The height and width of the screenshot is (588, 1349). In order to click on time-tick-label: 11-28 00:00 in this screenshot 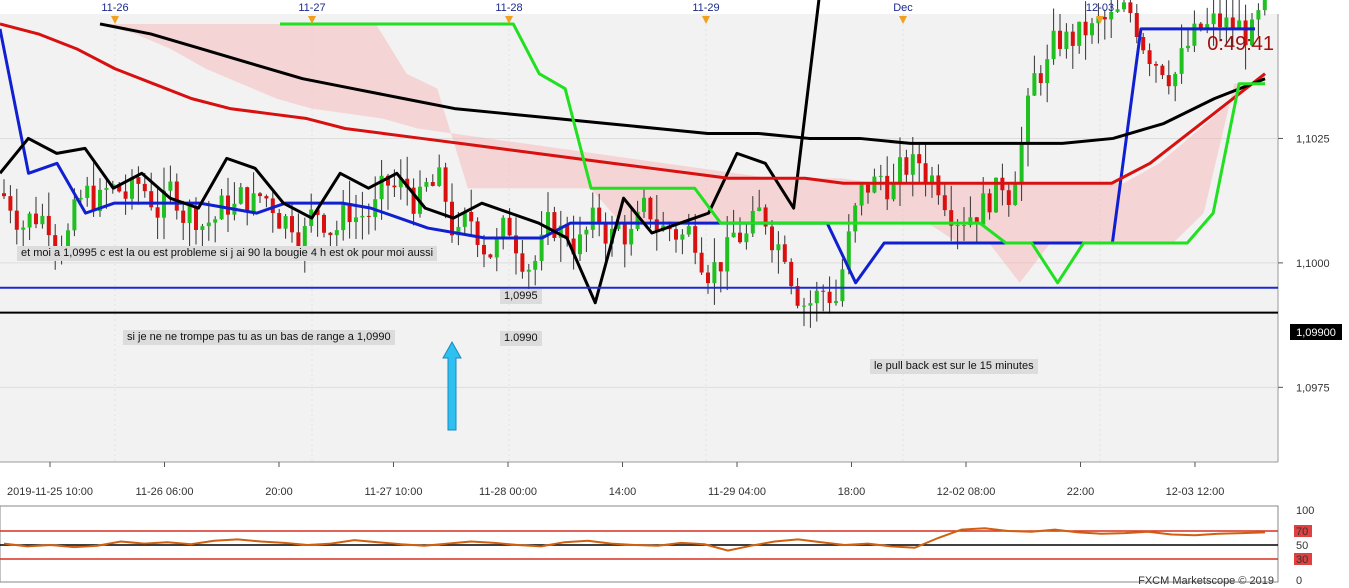, I will do `click(508, 492)`.